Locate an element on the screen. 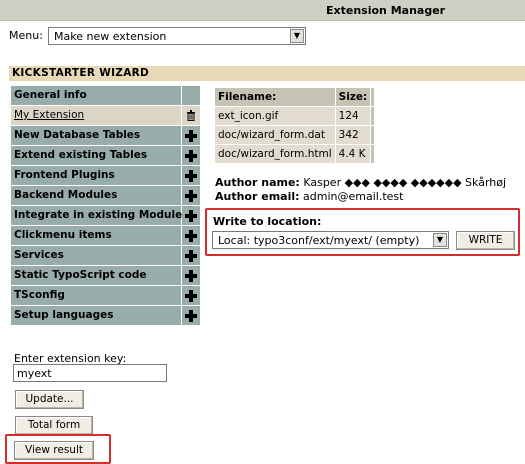 This screenshot has width=525, height=464. sidebar-item-label: Frontend Plugins is located at coordinates (96, 175).